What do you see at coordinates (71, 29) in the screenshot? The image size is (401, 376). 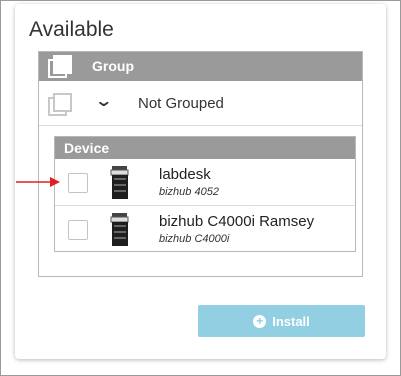 I see `panel-title: Available` at bounding box center [71, 29].